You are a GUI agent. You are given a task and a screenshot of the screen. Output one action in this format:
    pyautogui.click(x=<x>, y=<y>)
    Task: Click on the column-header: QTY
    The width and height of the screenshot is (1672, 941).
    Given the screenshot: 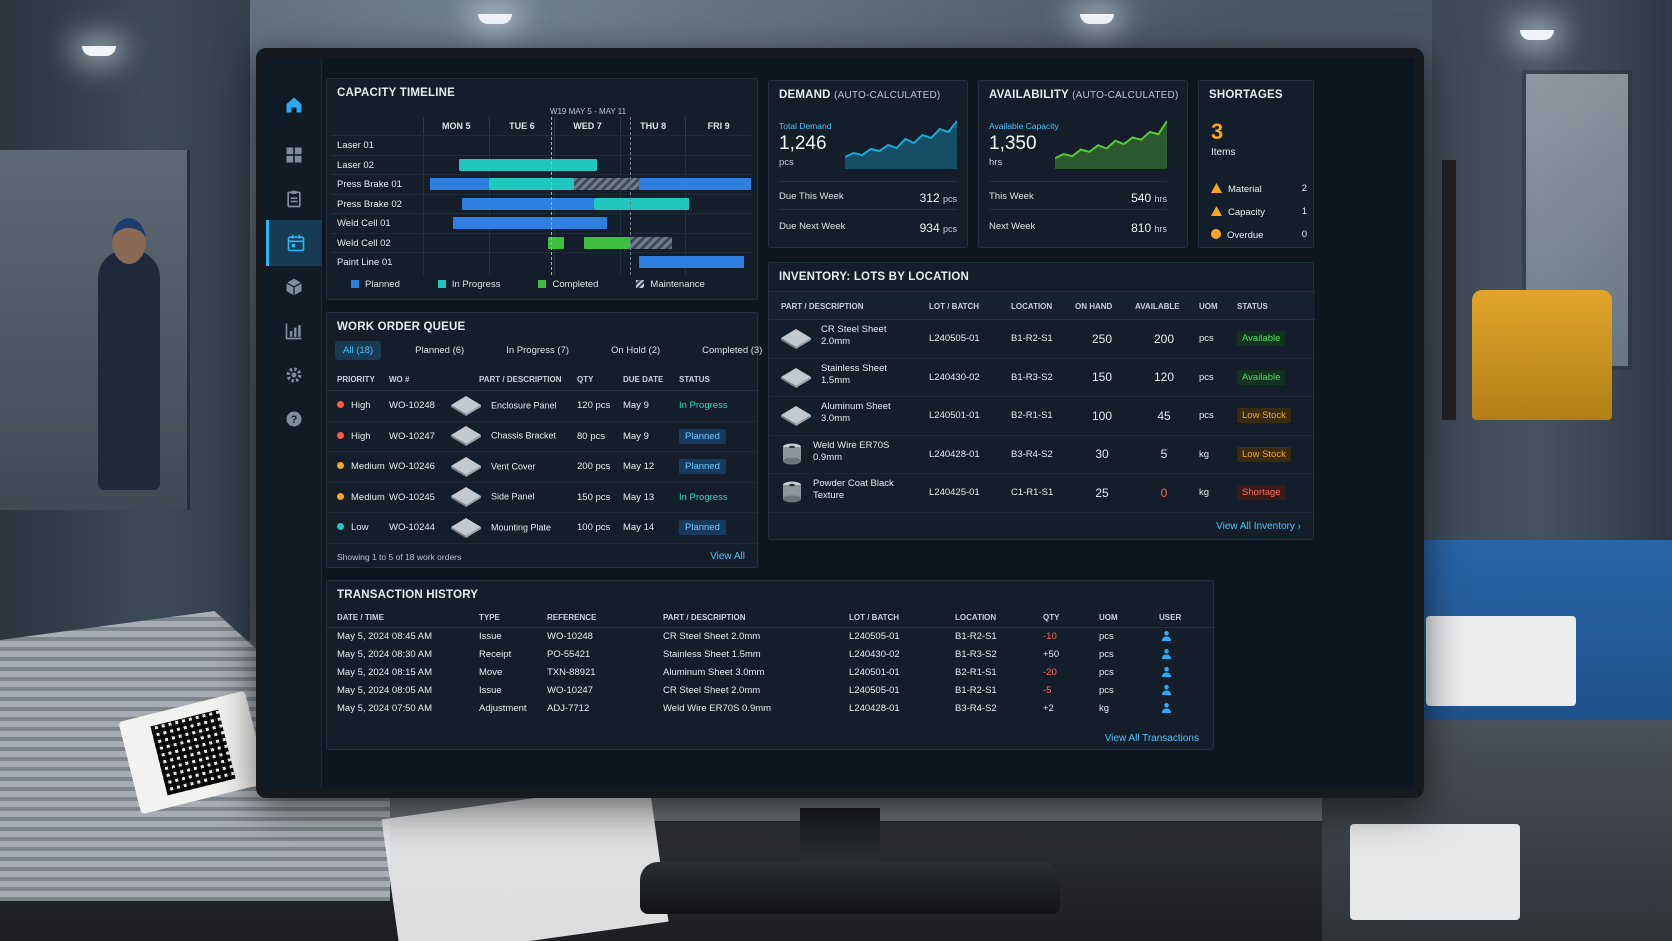 What is the action you would take?
    pyautogui.click(x=596, y=380)
    